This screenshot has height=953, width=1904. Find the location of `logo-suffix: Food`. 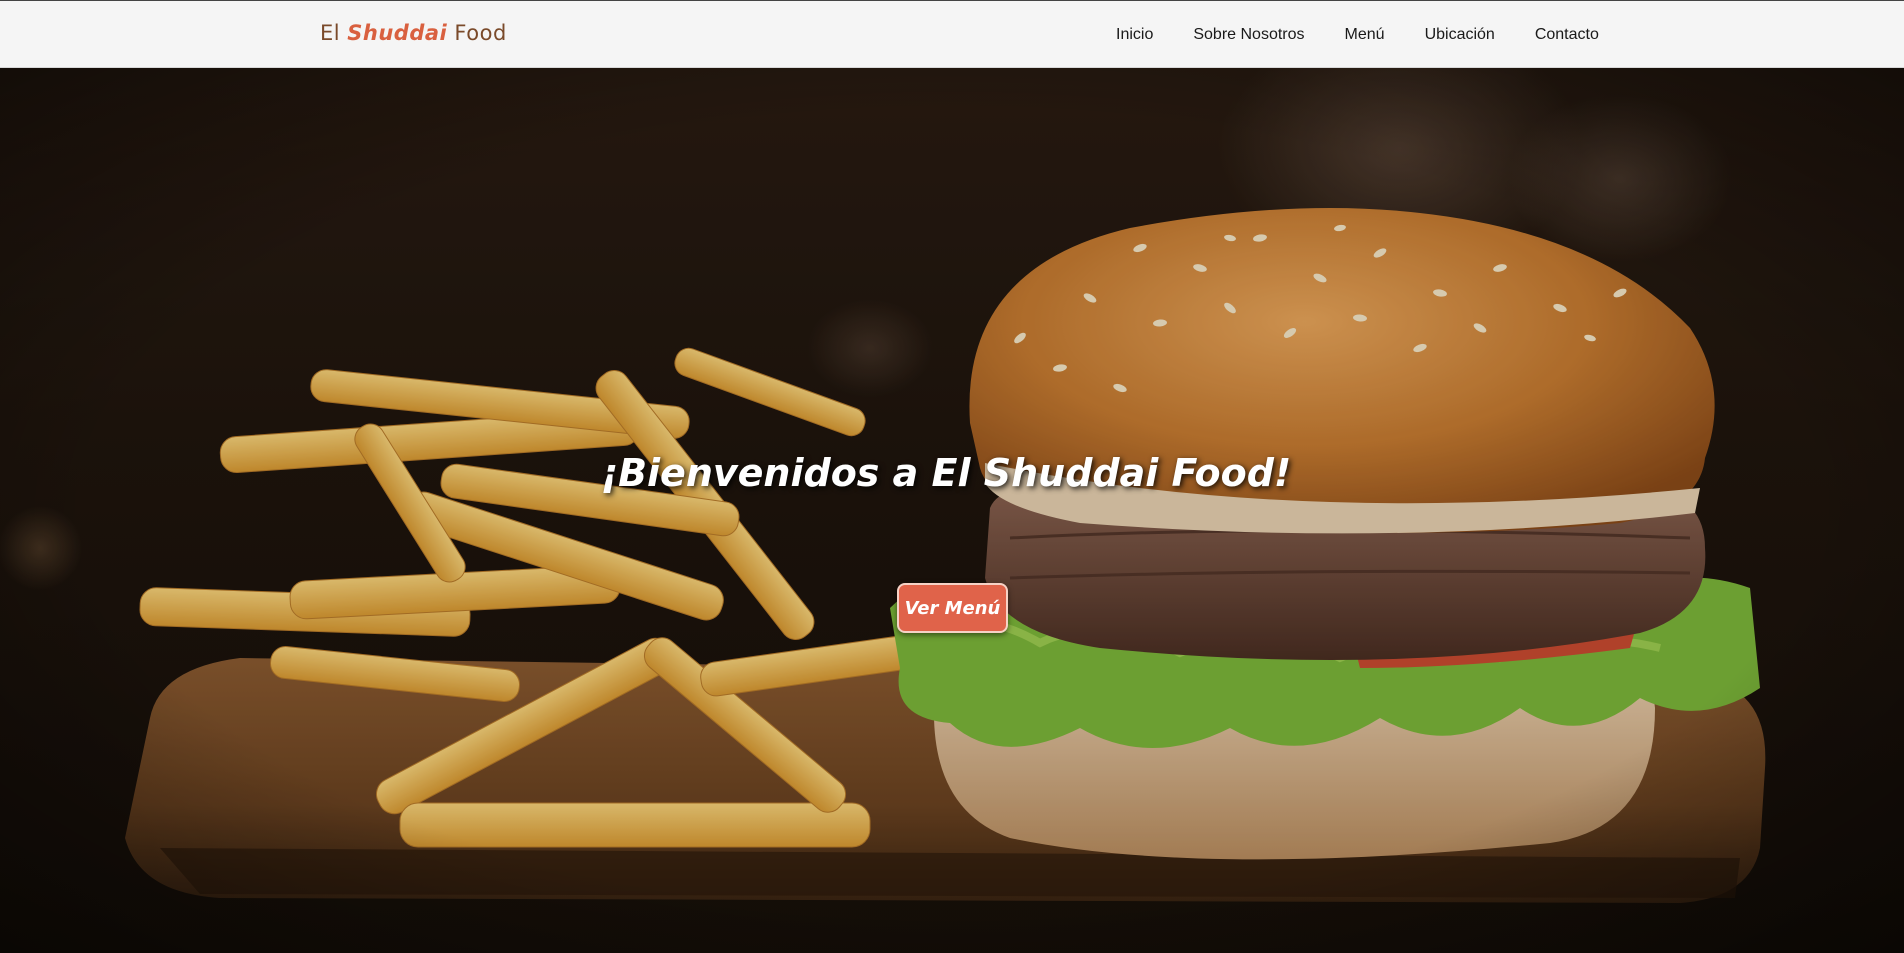

logo-suffix: Food is located at coordinates (477, 33).